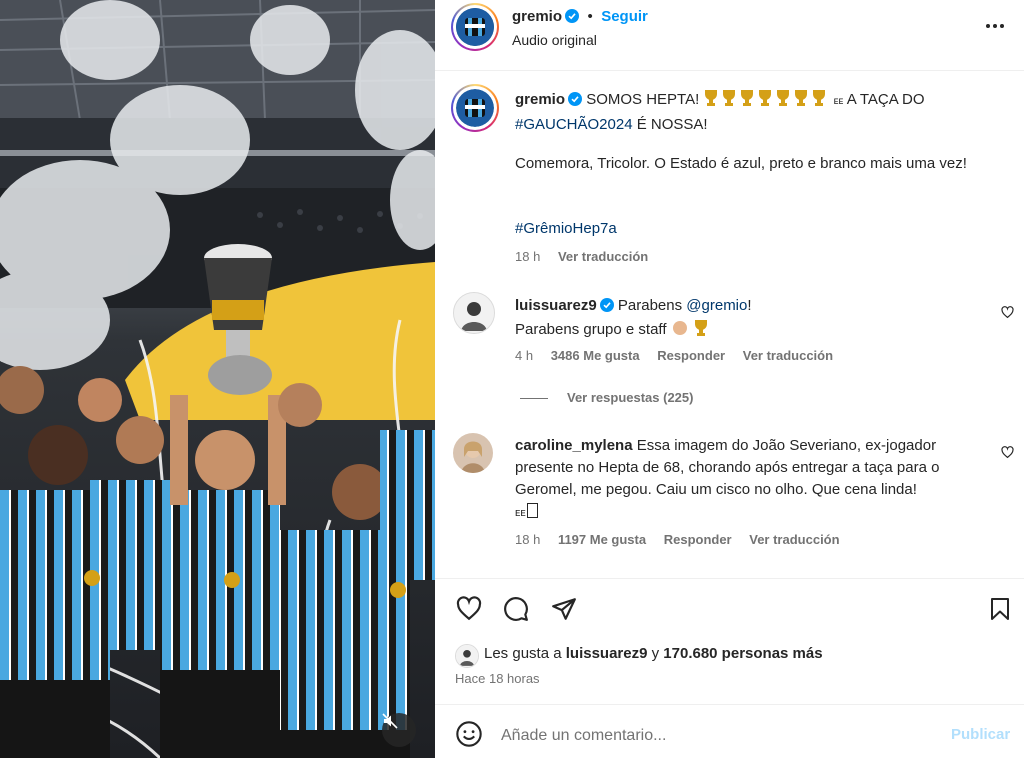 This screenshot has height=758, width=1024. I want to click on caption-avatar, so click(475, 108).